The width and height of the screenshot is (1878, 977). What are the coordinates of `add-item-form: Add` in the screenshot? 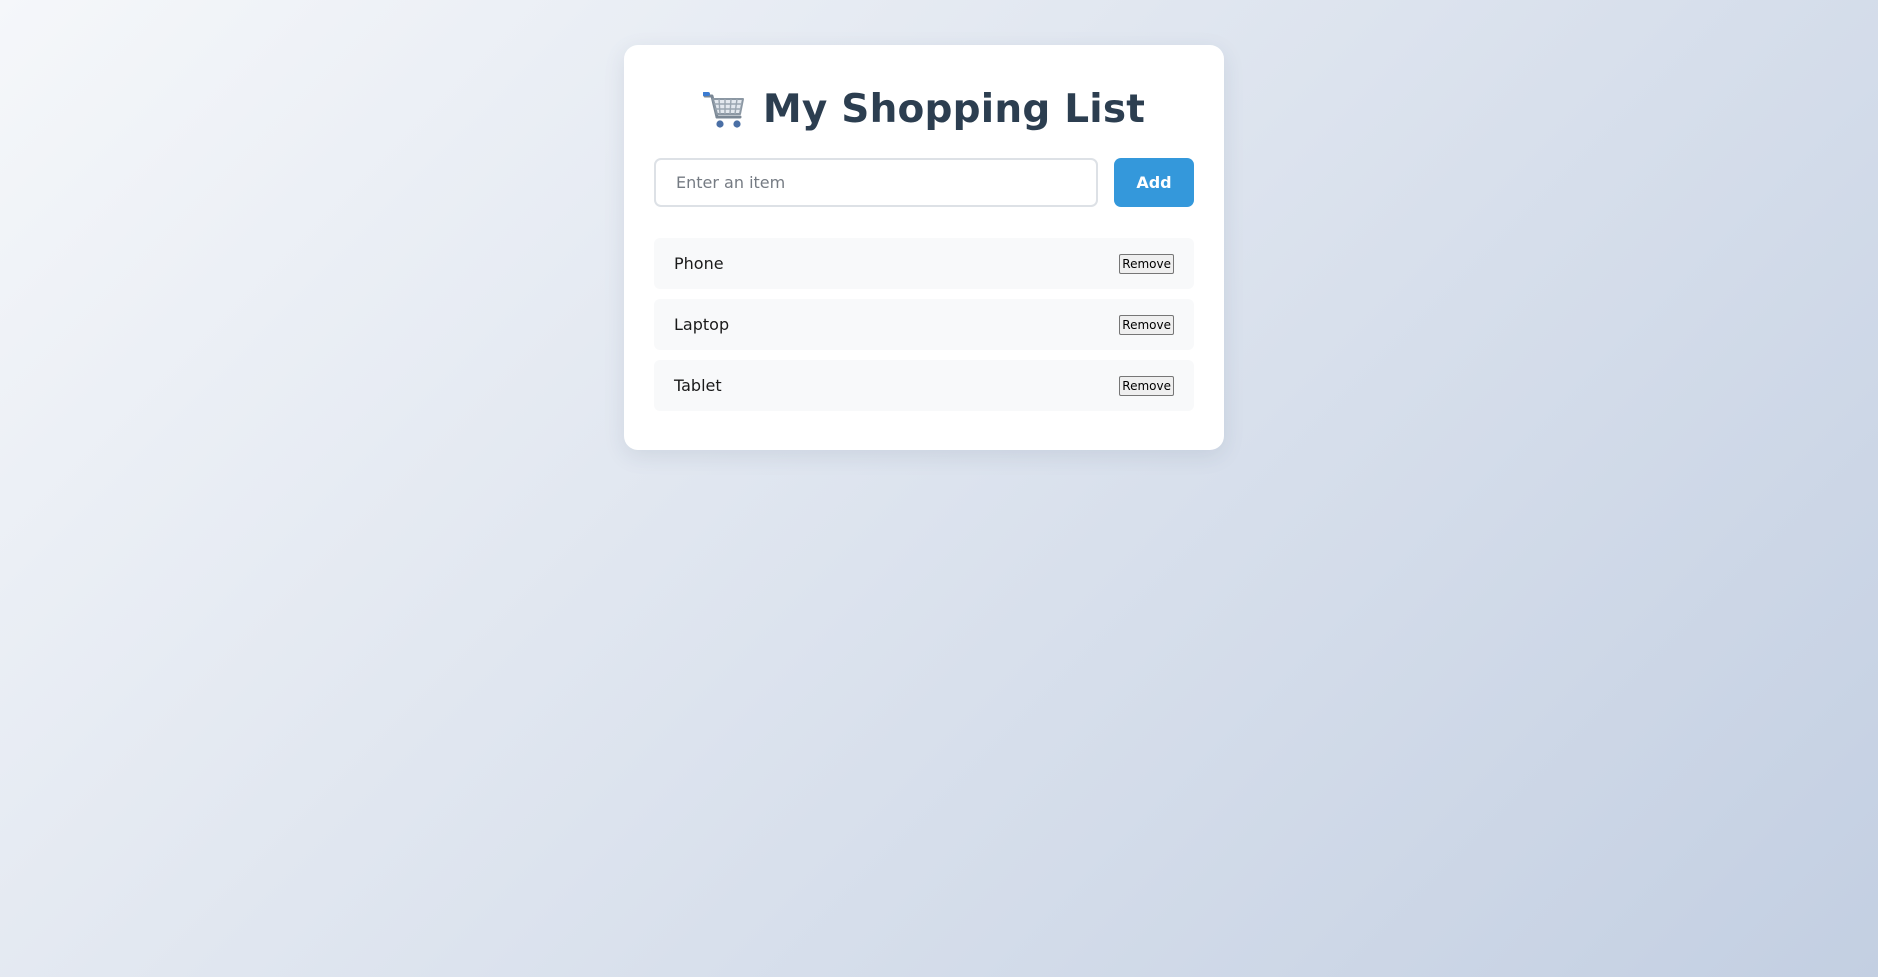 It's located at (924, 182).